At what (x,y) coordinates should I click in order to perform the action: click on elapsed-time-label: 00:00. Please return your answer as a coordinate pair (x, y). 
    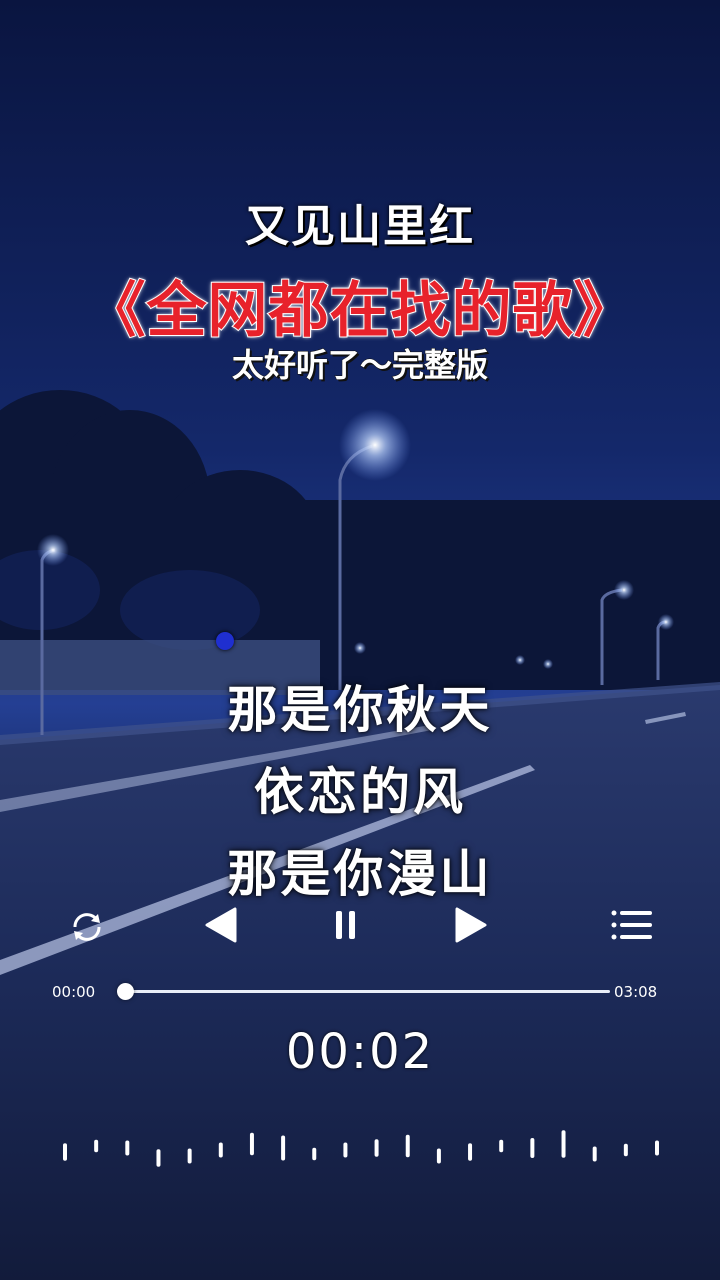
    Looking at the image, I should click on (74, 992).